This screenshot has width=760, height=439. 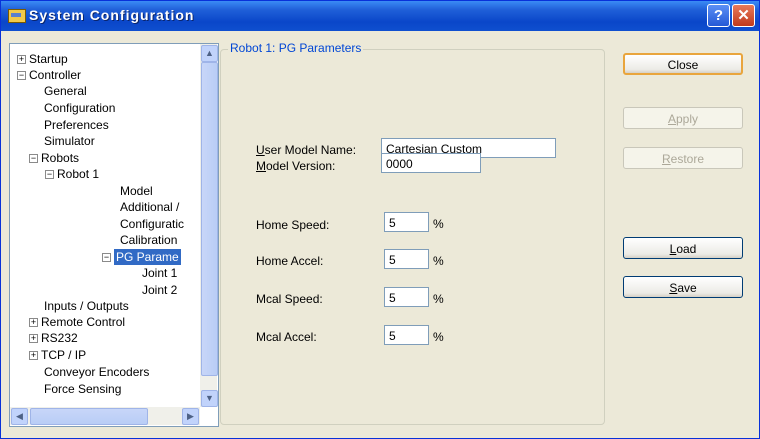 I want to click on mcal-speed-unit: %, so click(x=438, y=299).